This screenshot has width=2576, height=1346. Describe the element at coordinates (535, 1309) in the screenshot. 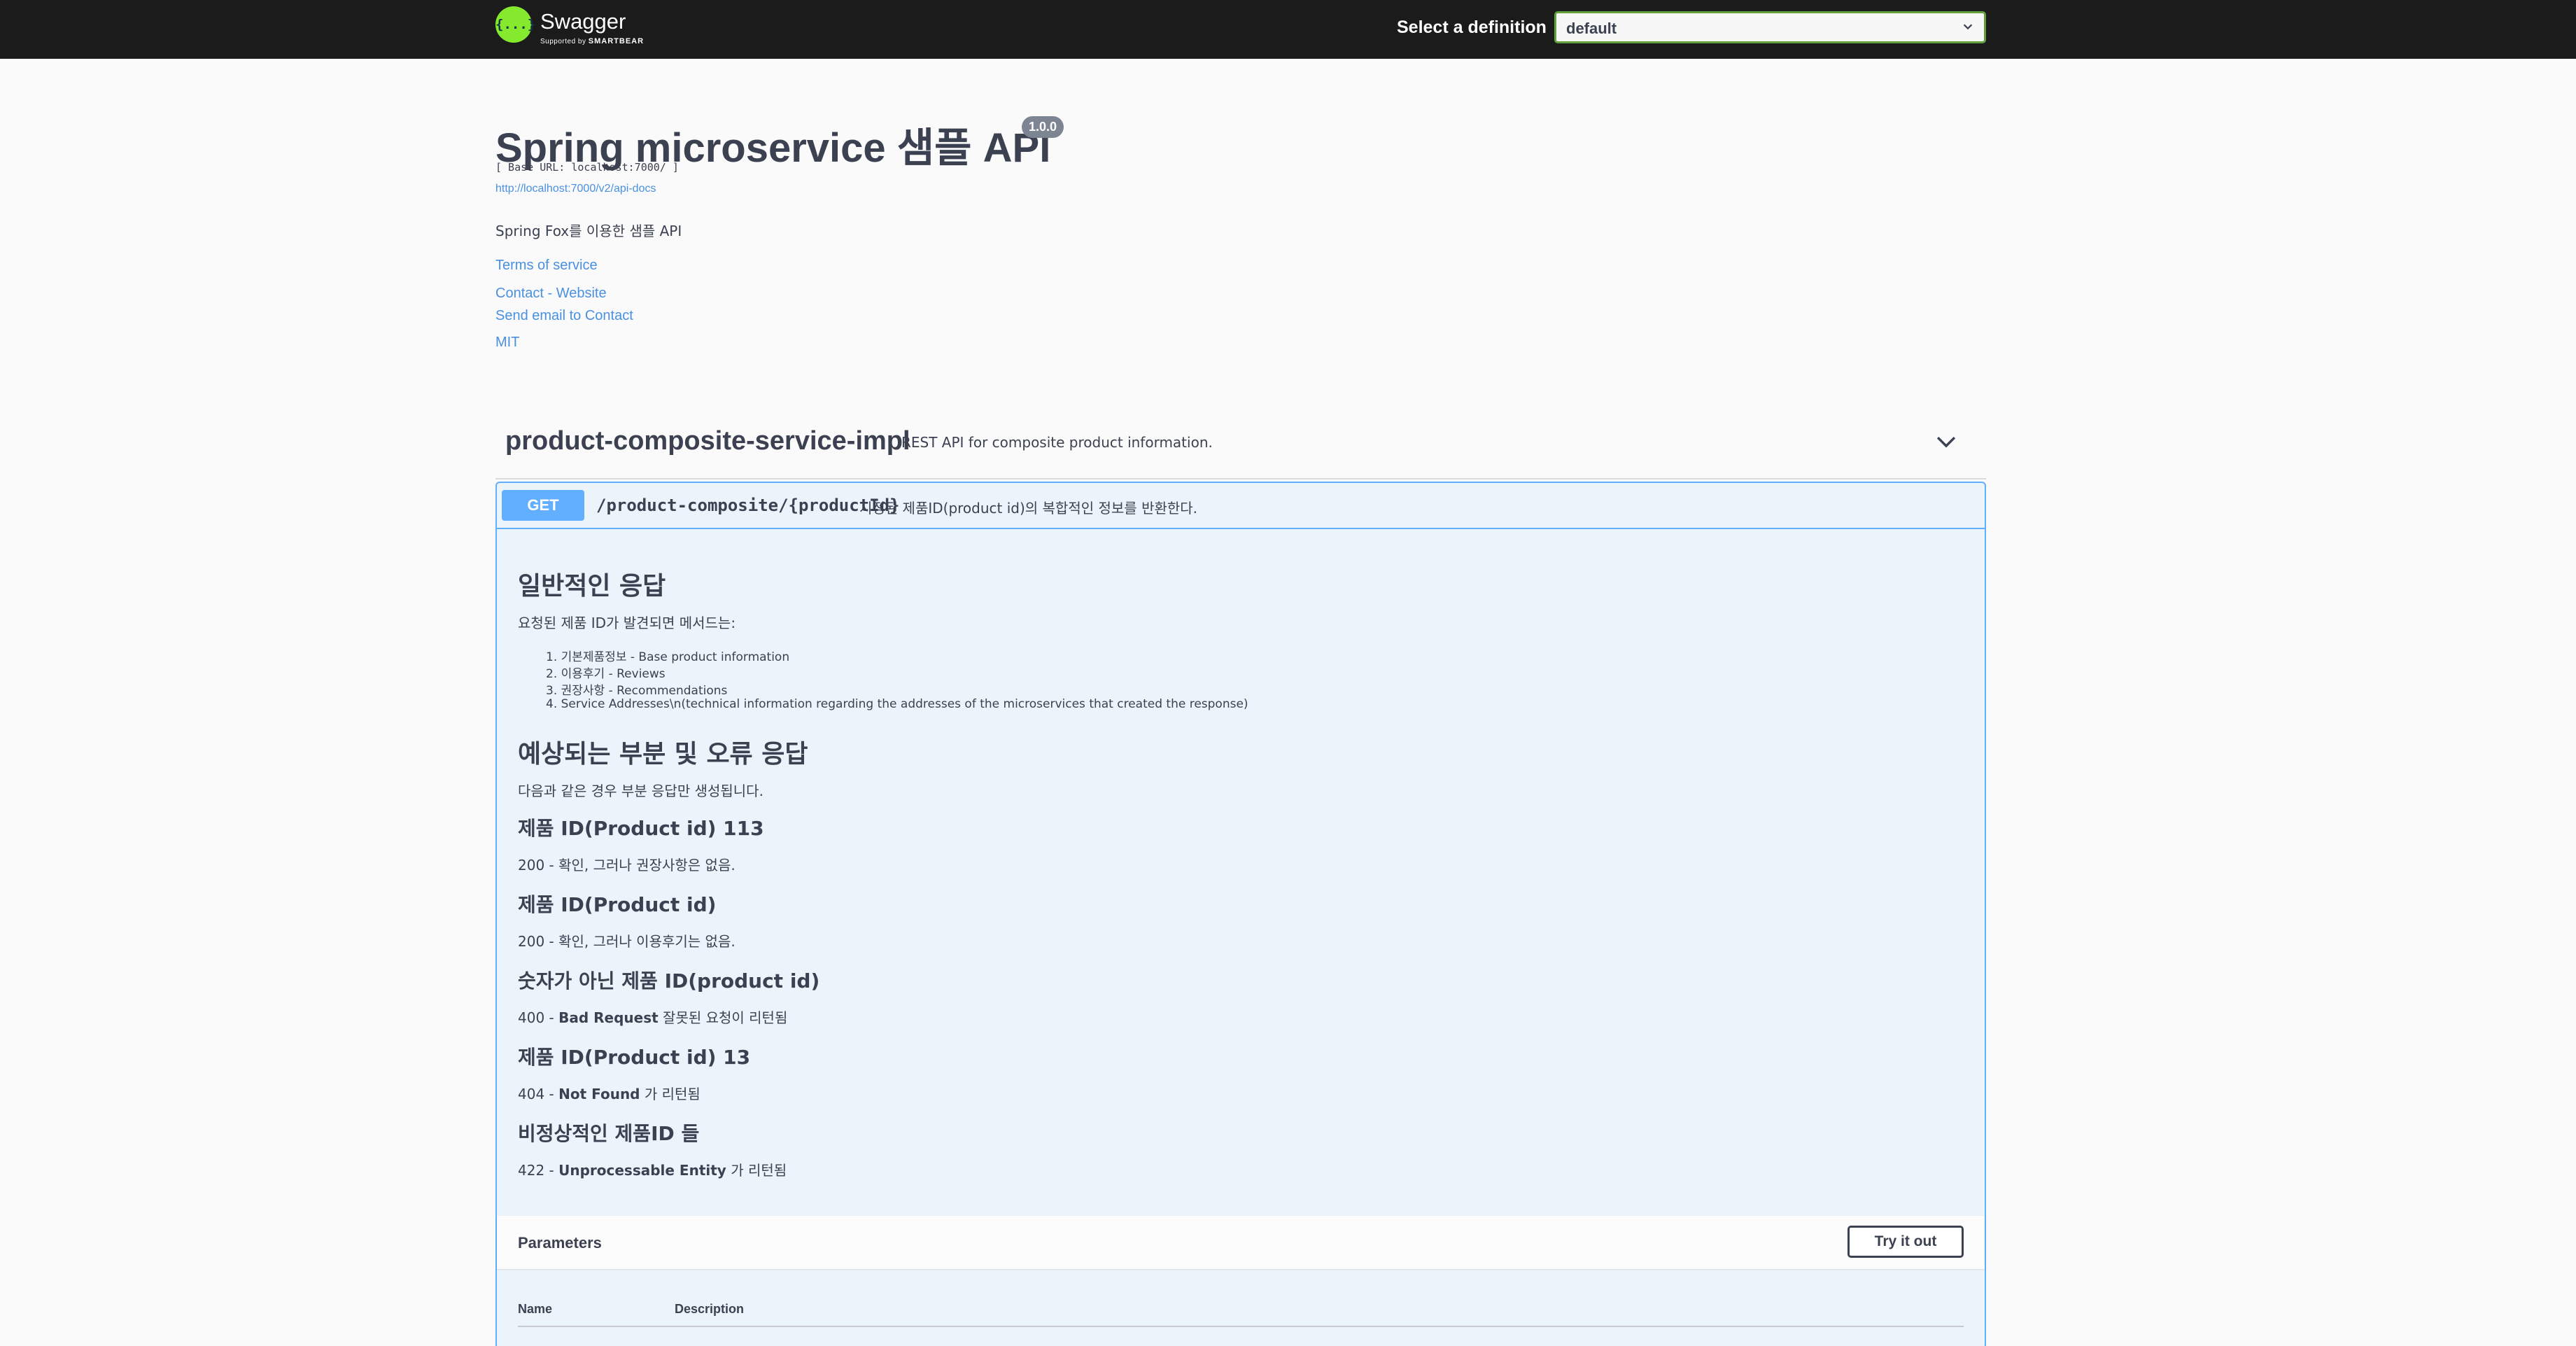

I see `column-header-name: Name` at that location.